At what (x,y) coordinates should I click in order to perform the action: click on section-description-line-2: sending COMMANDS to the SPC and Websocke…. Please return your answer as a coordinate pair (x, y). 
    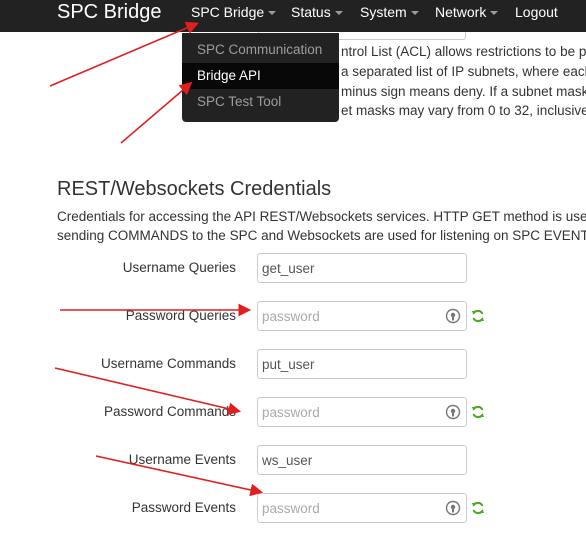
    Looking at the image, I should click on (321, 235).